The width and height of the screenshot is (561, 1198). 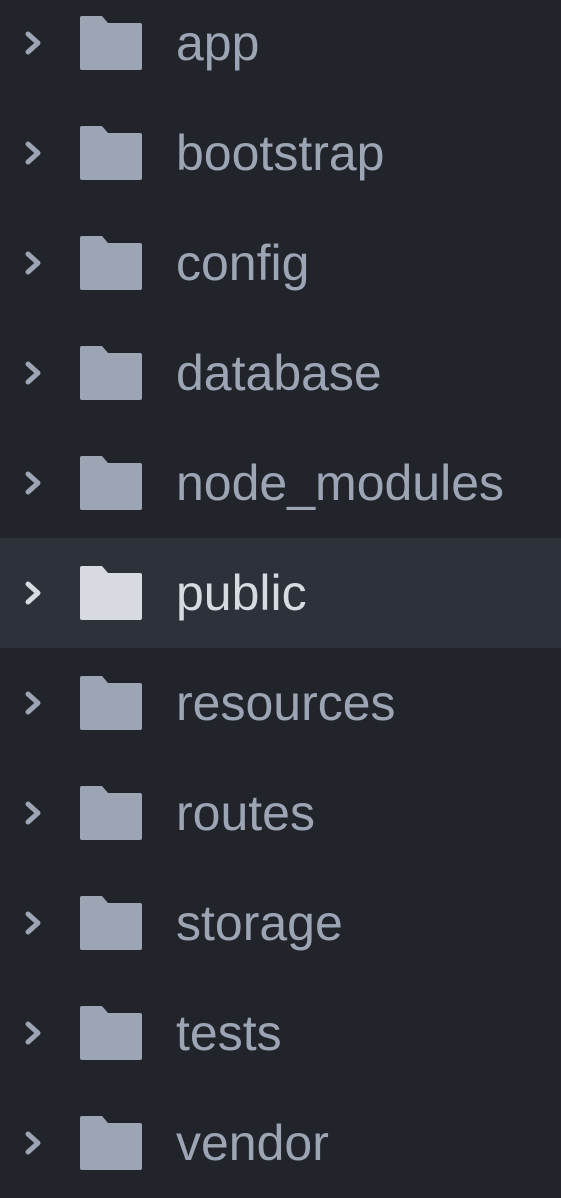 What do you see at coordinates (280, 49) in the screenshot?
I see `tree-item-app: app` at bounding box center [280, 49].